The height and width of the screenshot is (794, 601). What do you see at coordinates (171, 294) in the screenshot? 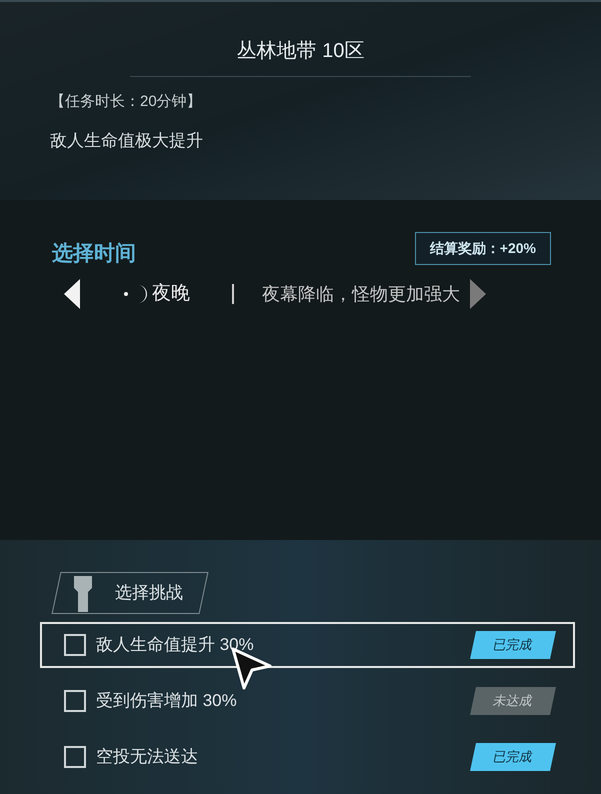
I see `time-option: 夜晚` at bounding box center [171, 294].